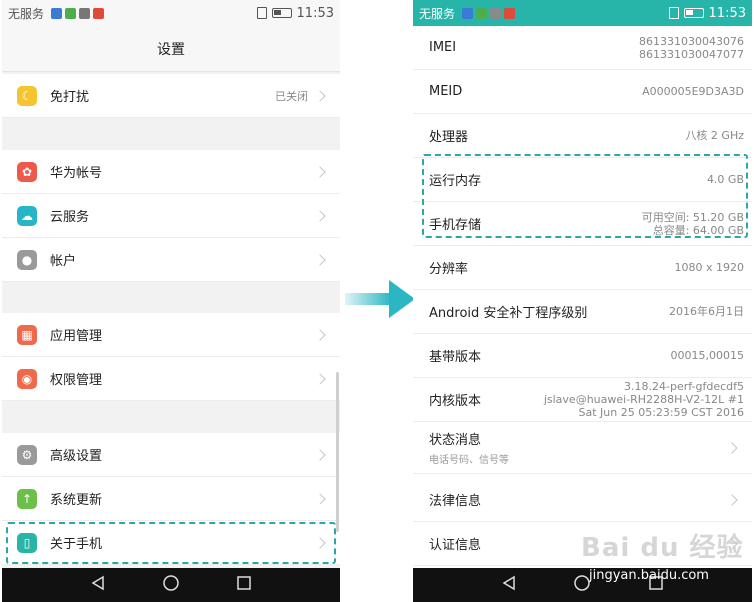  I want to click on info-row-label: 处理器, so click(449, 137).